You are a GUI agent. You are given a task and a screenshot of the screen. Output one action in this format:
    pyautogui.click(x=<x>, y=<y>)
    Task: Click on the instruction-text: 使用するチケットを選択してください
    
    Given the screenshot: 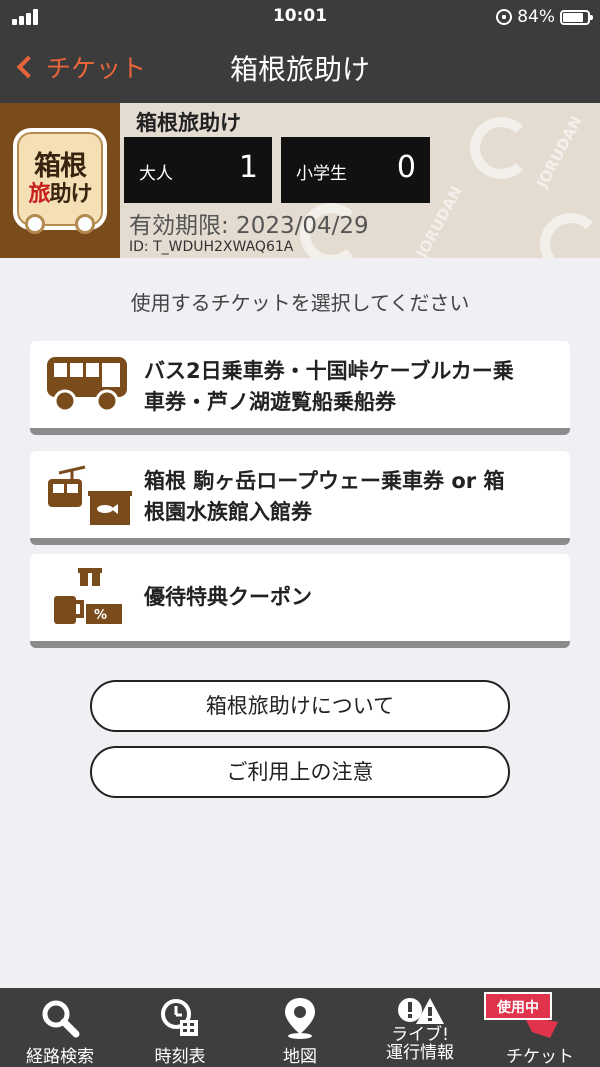 What is the action you would take?
    pyautogui.click(x=300, y=303)
    